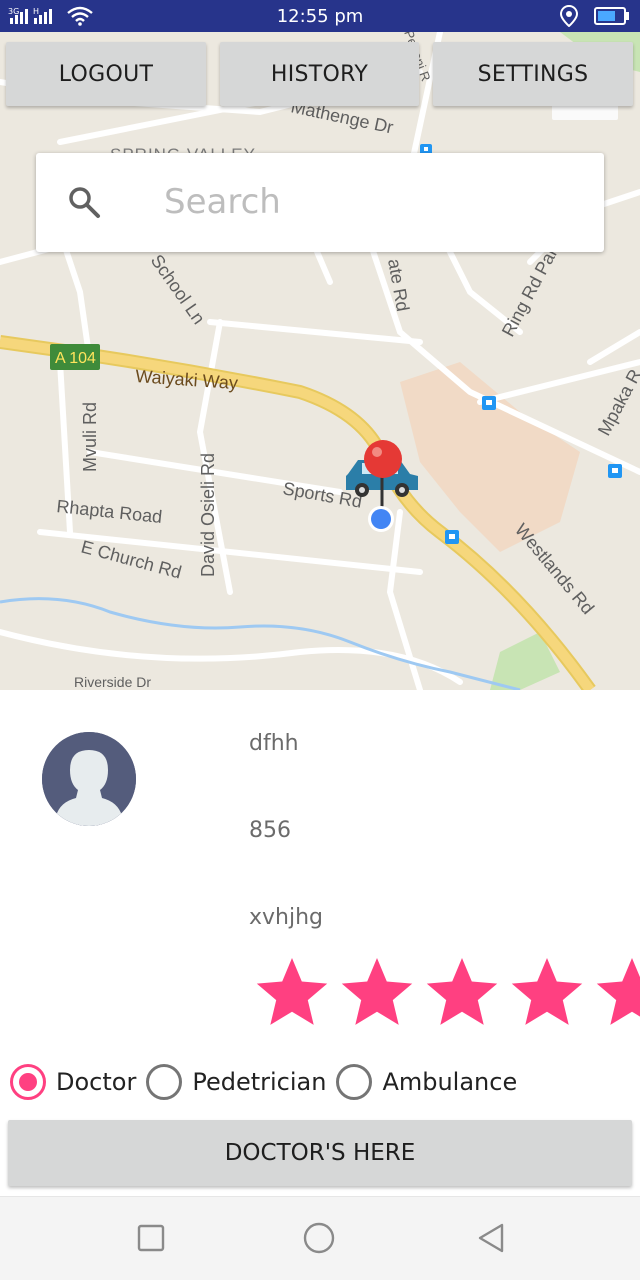 The width and height of the screenshot is (640, 1280). I want to click on role-radio-group: Doctor Pedetrician Ambulance, so click(268, 1082).